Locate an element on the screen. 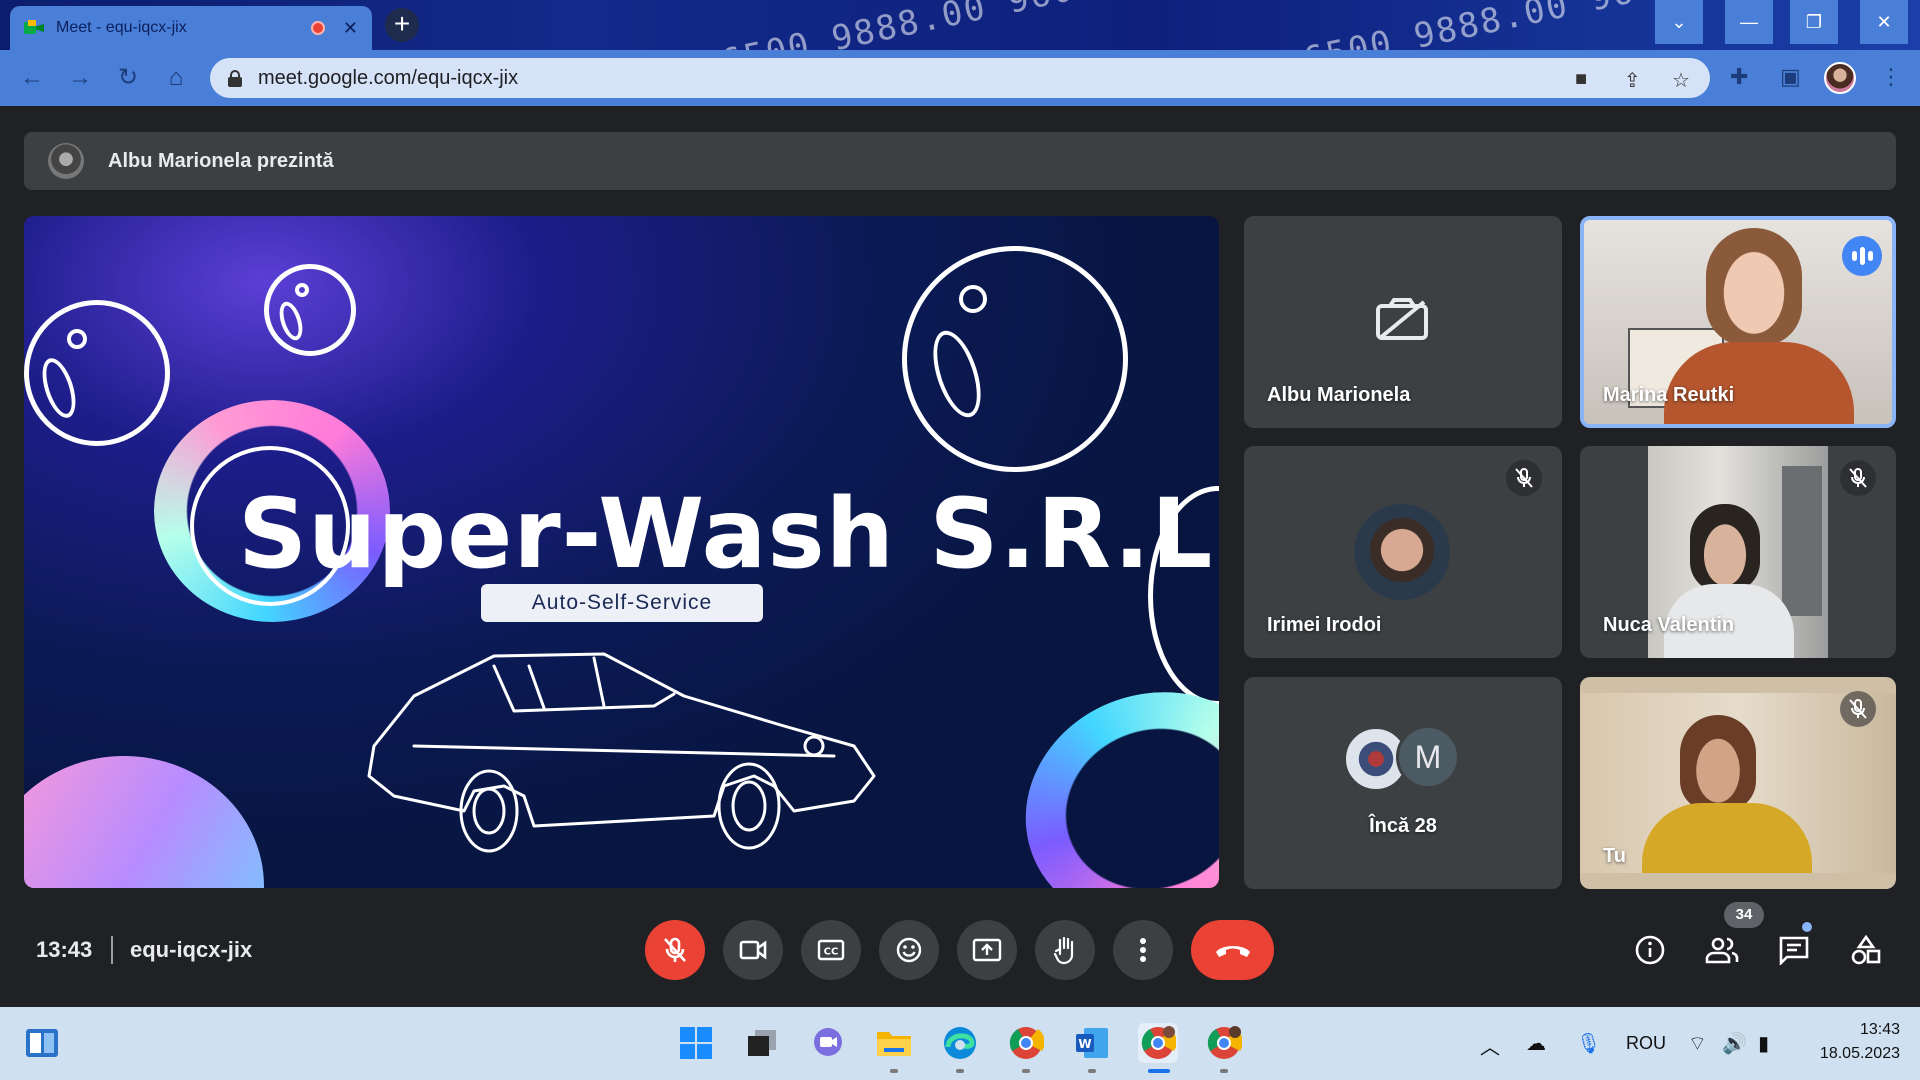  participant-avatar-letter: M is located at coordinates (1428, 757).